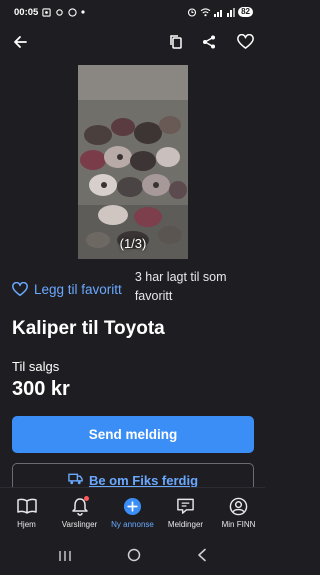  What do you see at coordinates (36, 366) in the screenshot?
I see `sale-type: Til salgs` at bounding box center [36, 366].